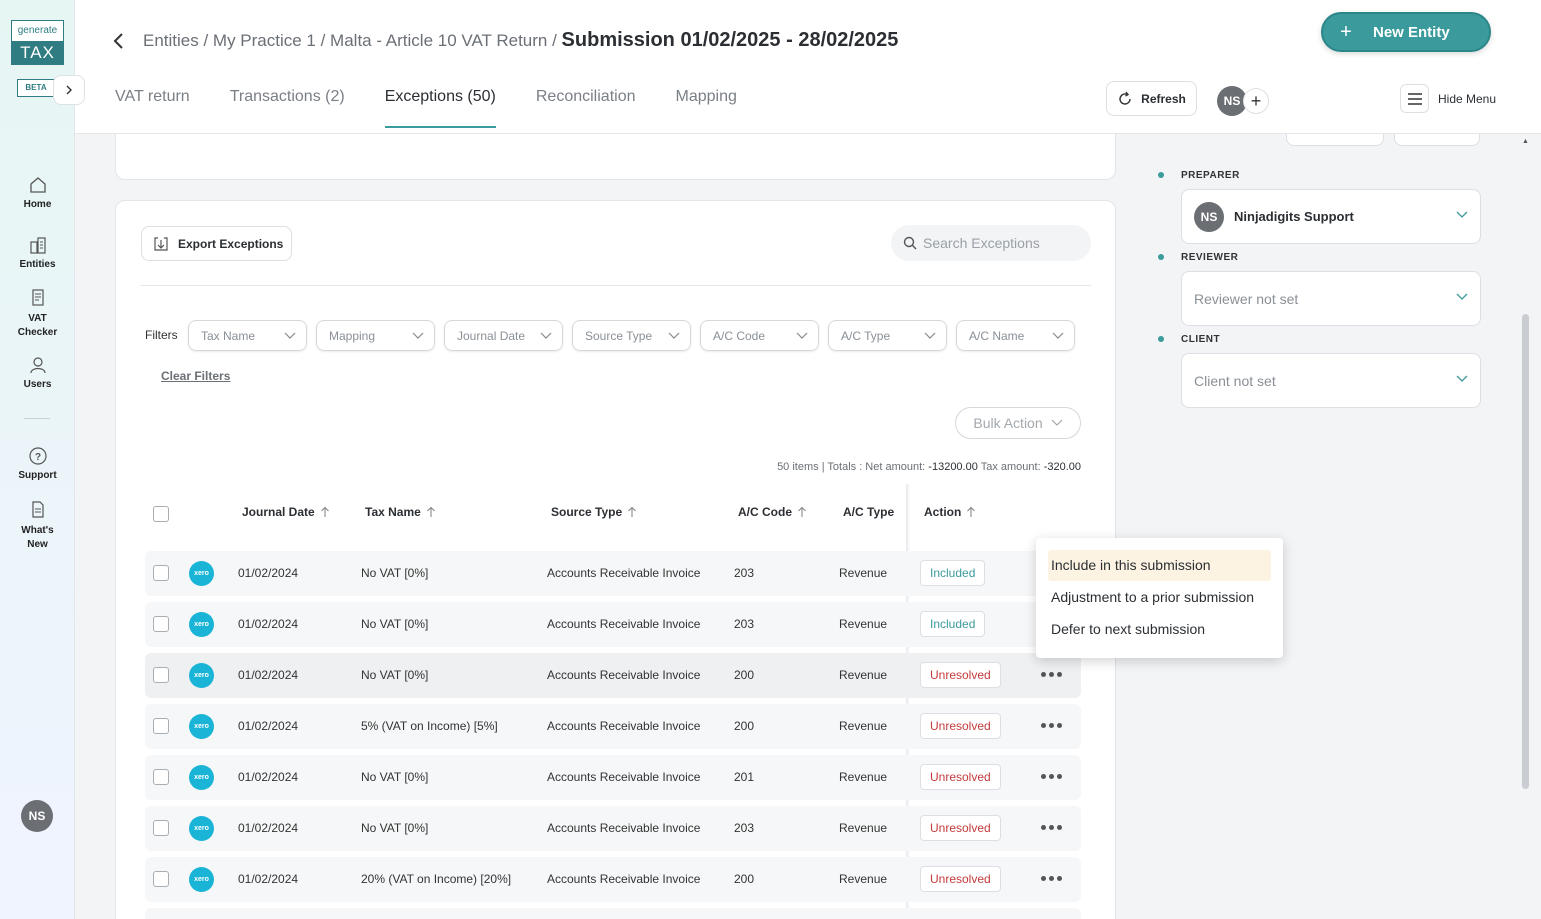 This screenshot has width=1541, height=919. Describe the element at coordinates (744, 675) in the screenshot. I see `cell-code: 200` at that location.